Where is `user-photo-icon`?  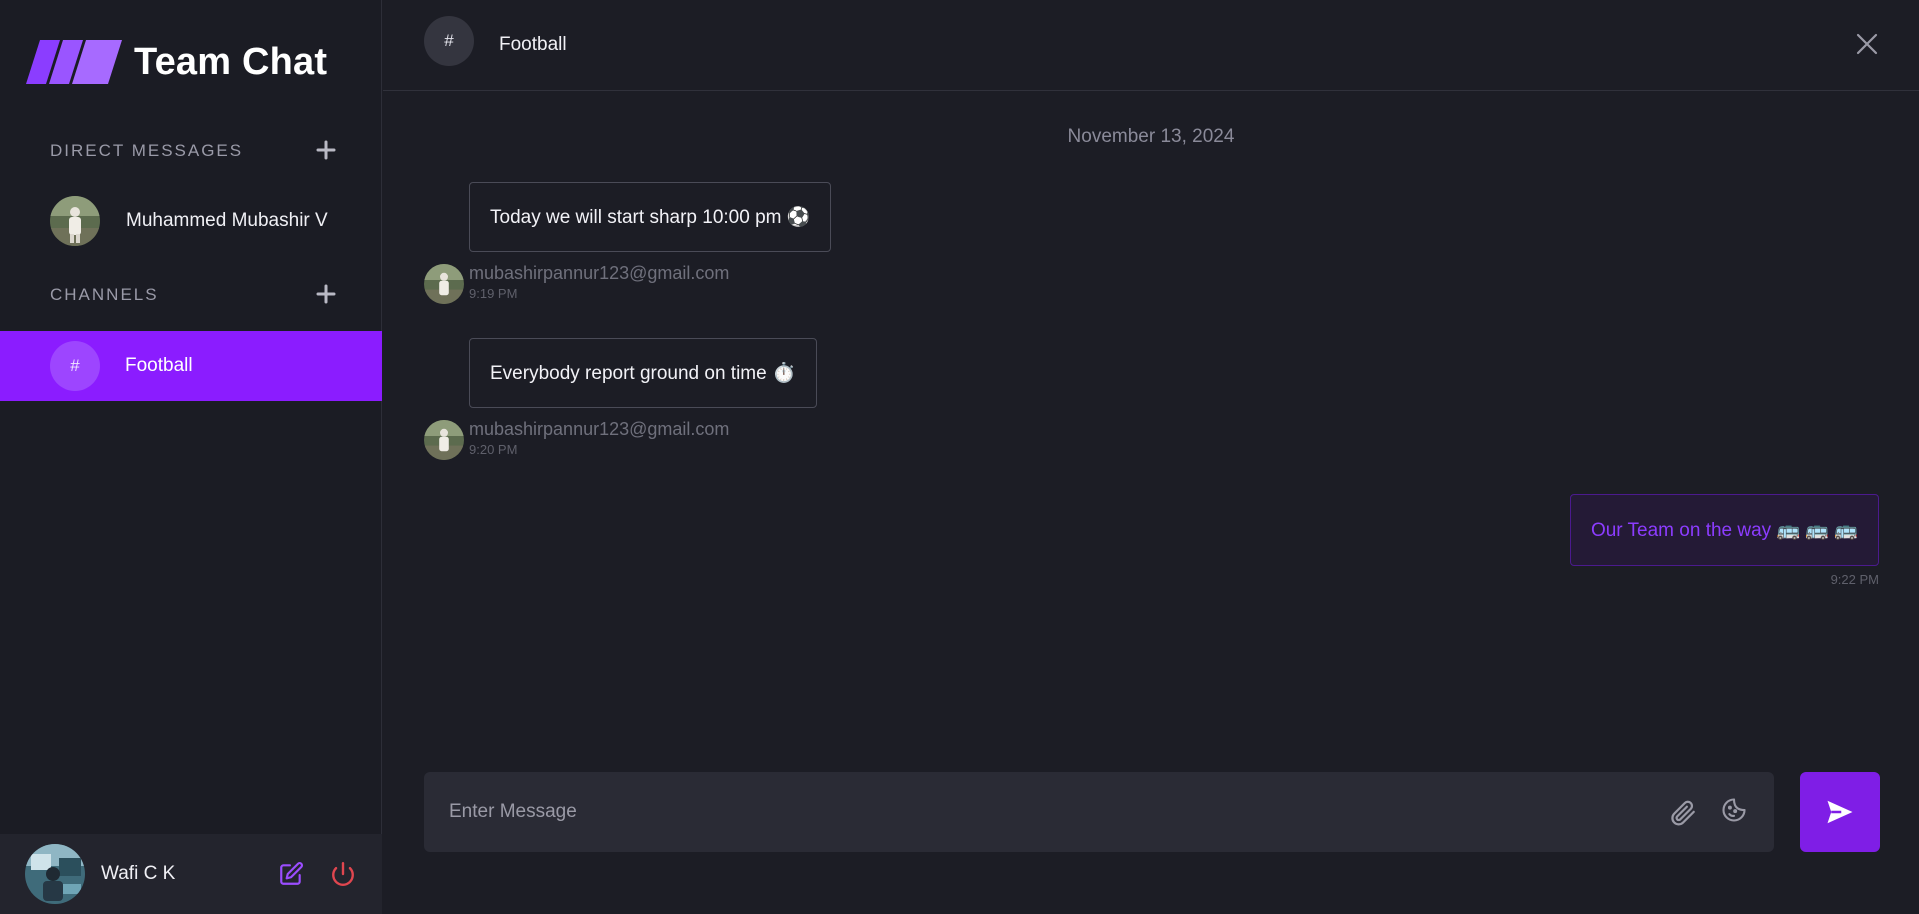
user-photo-icon is located at coordinates (55, 874).